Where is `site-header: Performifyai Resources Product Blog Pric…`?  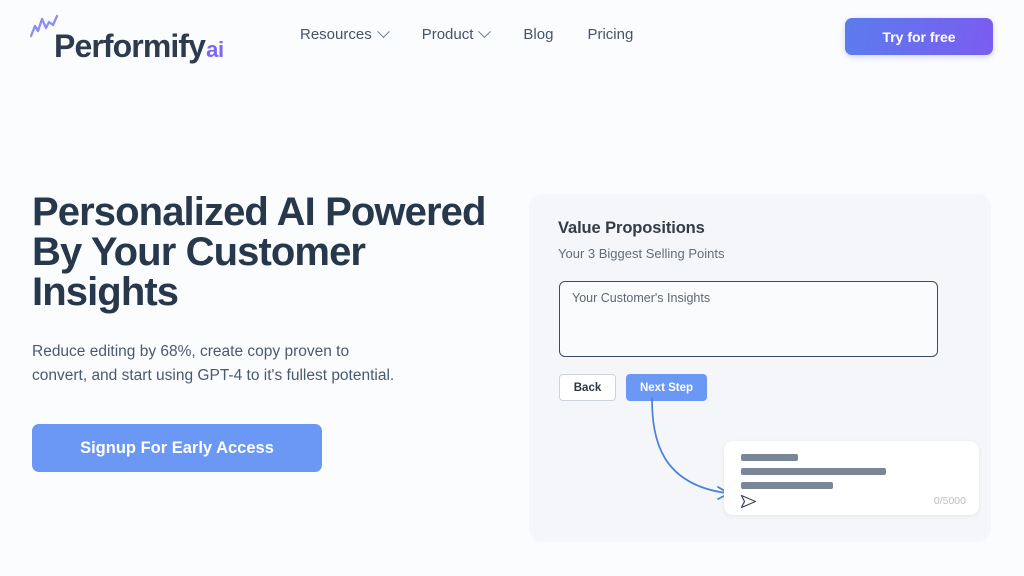
site-header: Performifyai Resources Product Blog Pric… is located at coordinates (512, 37).